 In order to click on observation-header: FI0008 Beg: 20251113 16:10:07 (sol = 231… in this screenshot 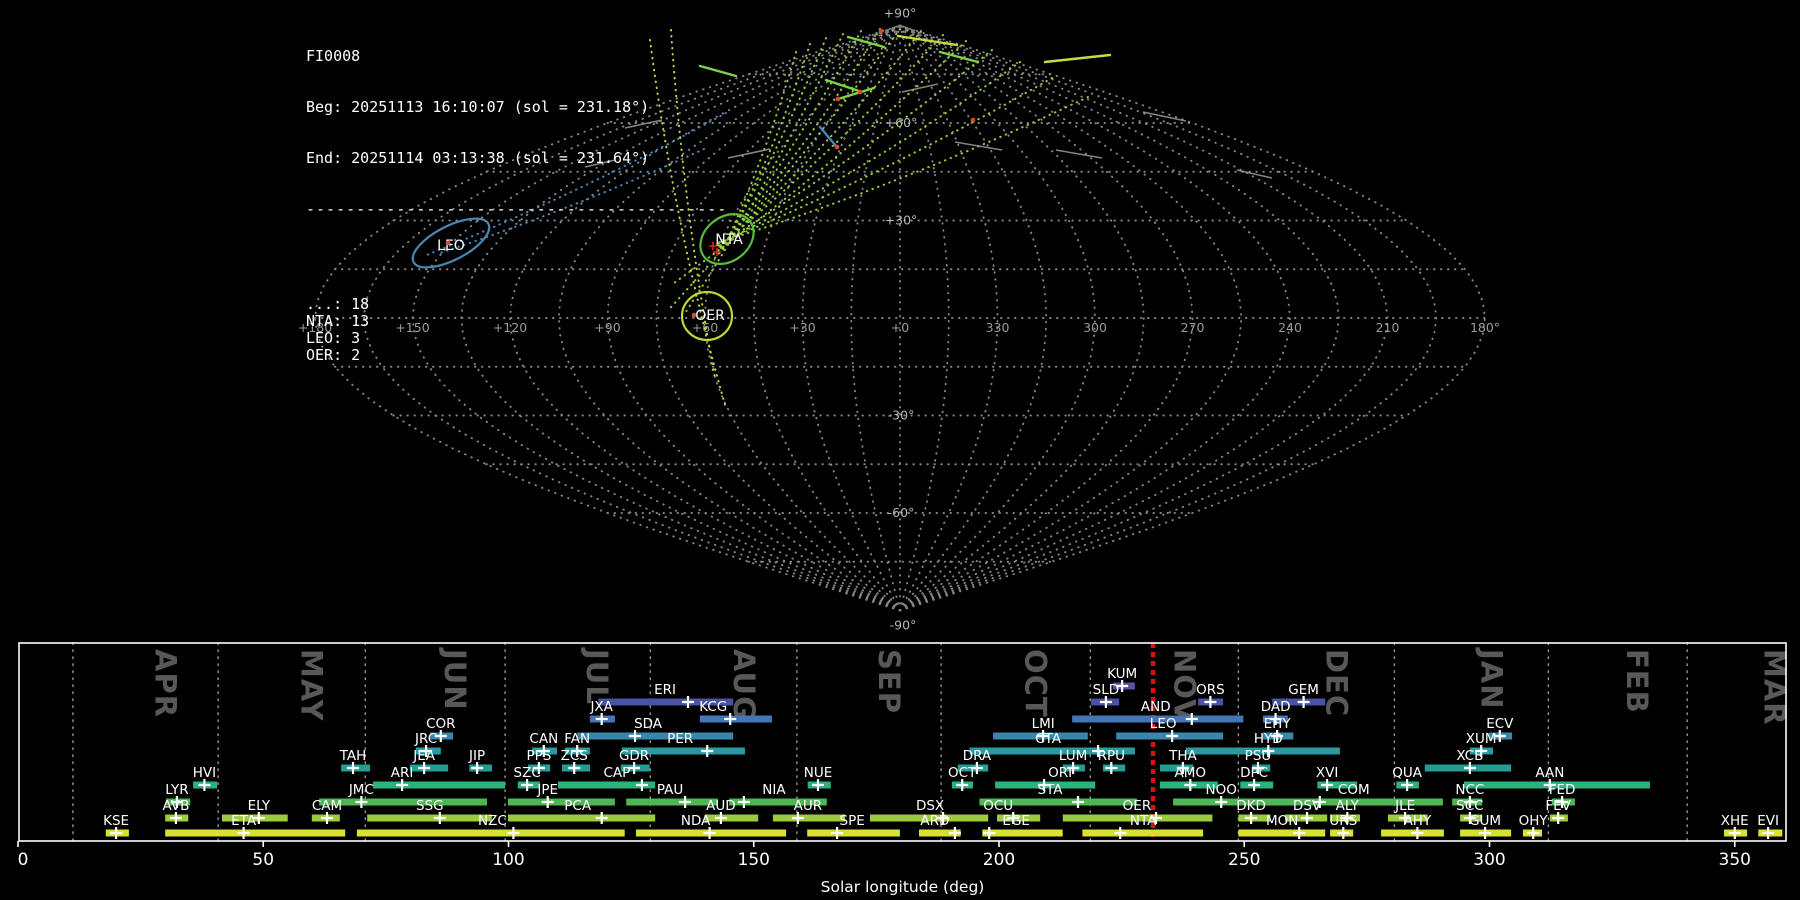, I will do `click(516, 206)`.